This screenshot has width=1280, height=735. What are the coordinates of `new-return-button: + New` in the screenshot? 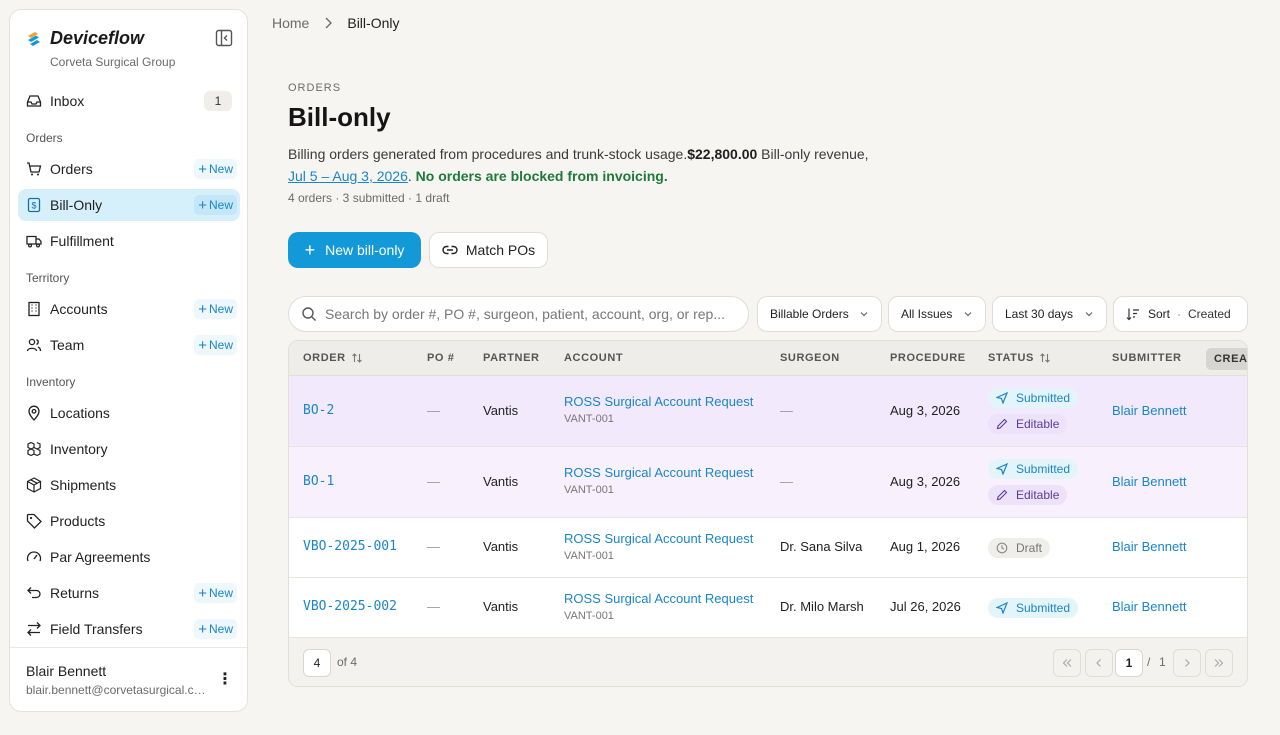 It's located at (215, 593).